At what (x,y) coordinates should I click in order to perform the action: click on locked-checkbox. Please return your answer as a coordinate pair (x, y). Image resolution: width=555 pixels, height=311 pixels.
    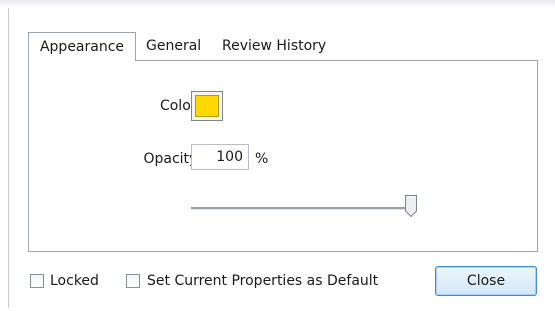
    Looking at the image, I should click on (37, 281).